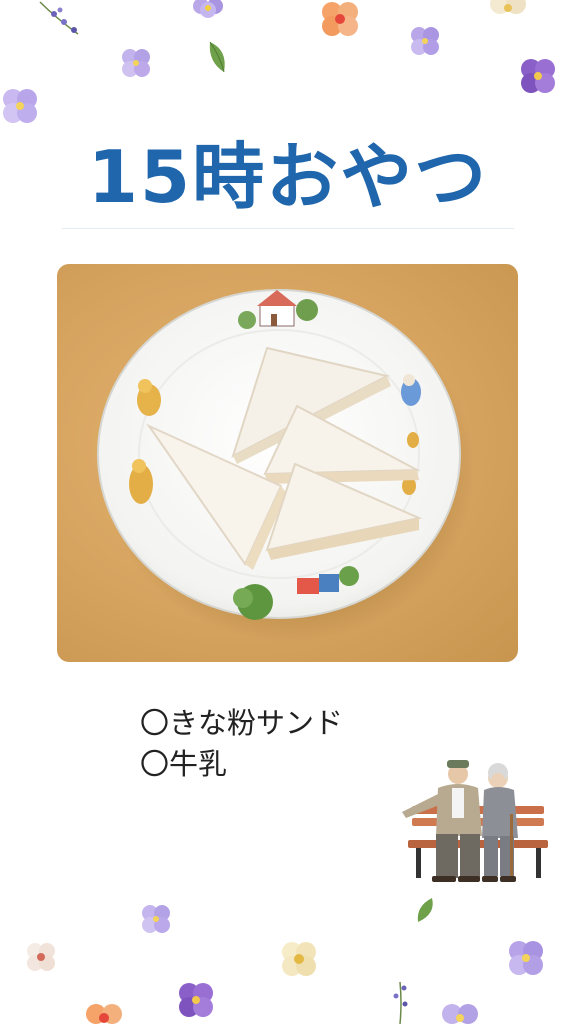 This screenshot has width=576, height=1024. What do you see at coordinates (184, 764) in the screenshot?
I see `menu-item: 〇牛乳` at bounding box center [184, 764].